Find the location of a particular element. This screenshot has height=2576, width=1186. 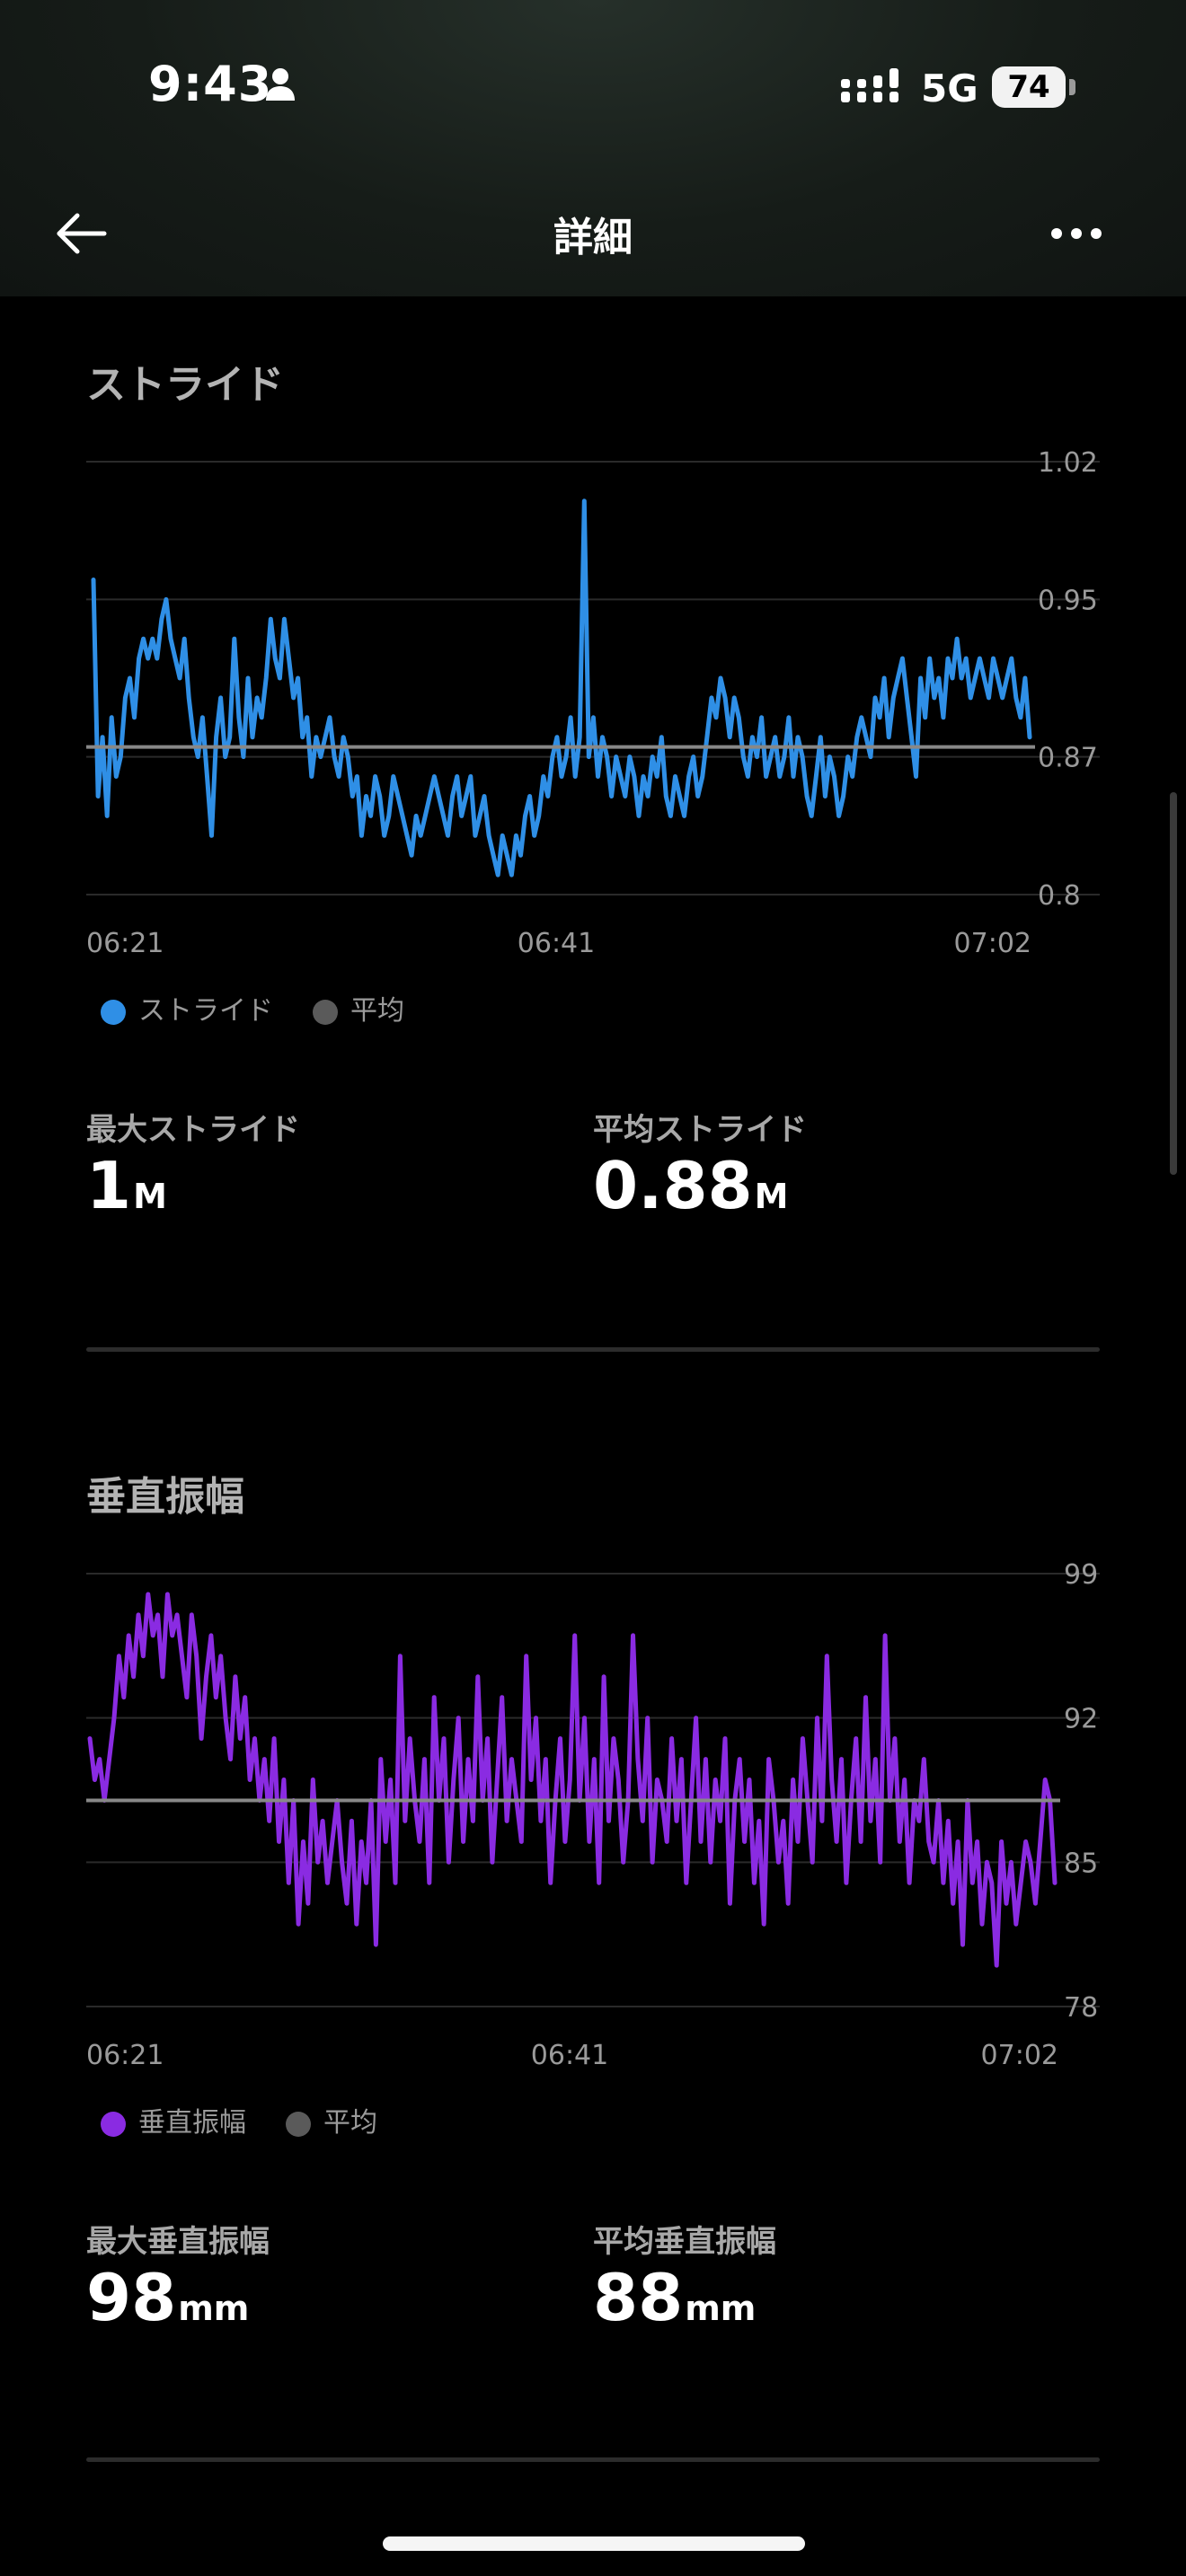

legend-item-stride: ストライド is located at coordinates (187, 1008).